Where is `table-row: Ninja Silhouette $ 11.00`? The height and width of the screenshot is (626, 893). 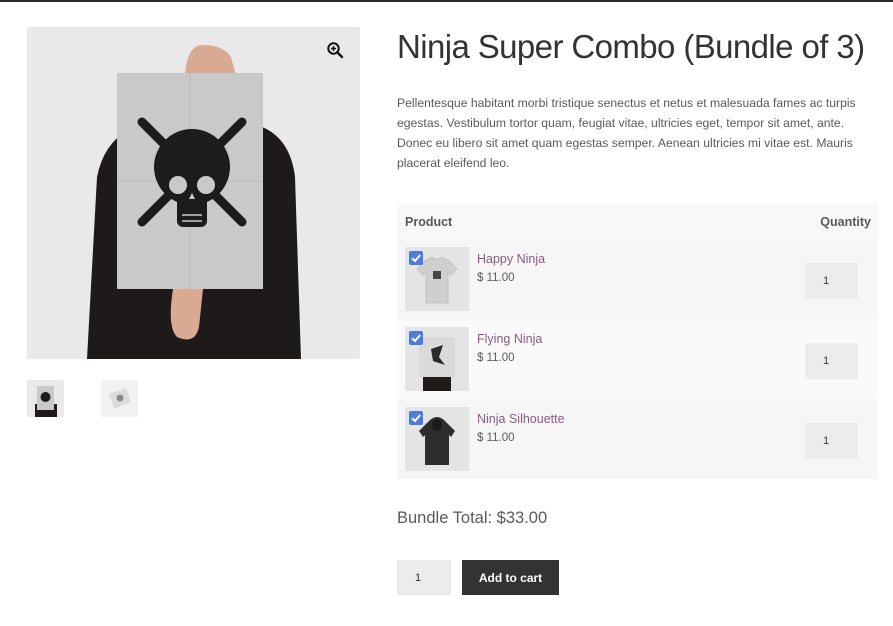 table-row: Ninja Silhouette $ 11.00 is located at coordinates (637, 439).